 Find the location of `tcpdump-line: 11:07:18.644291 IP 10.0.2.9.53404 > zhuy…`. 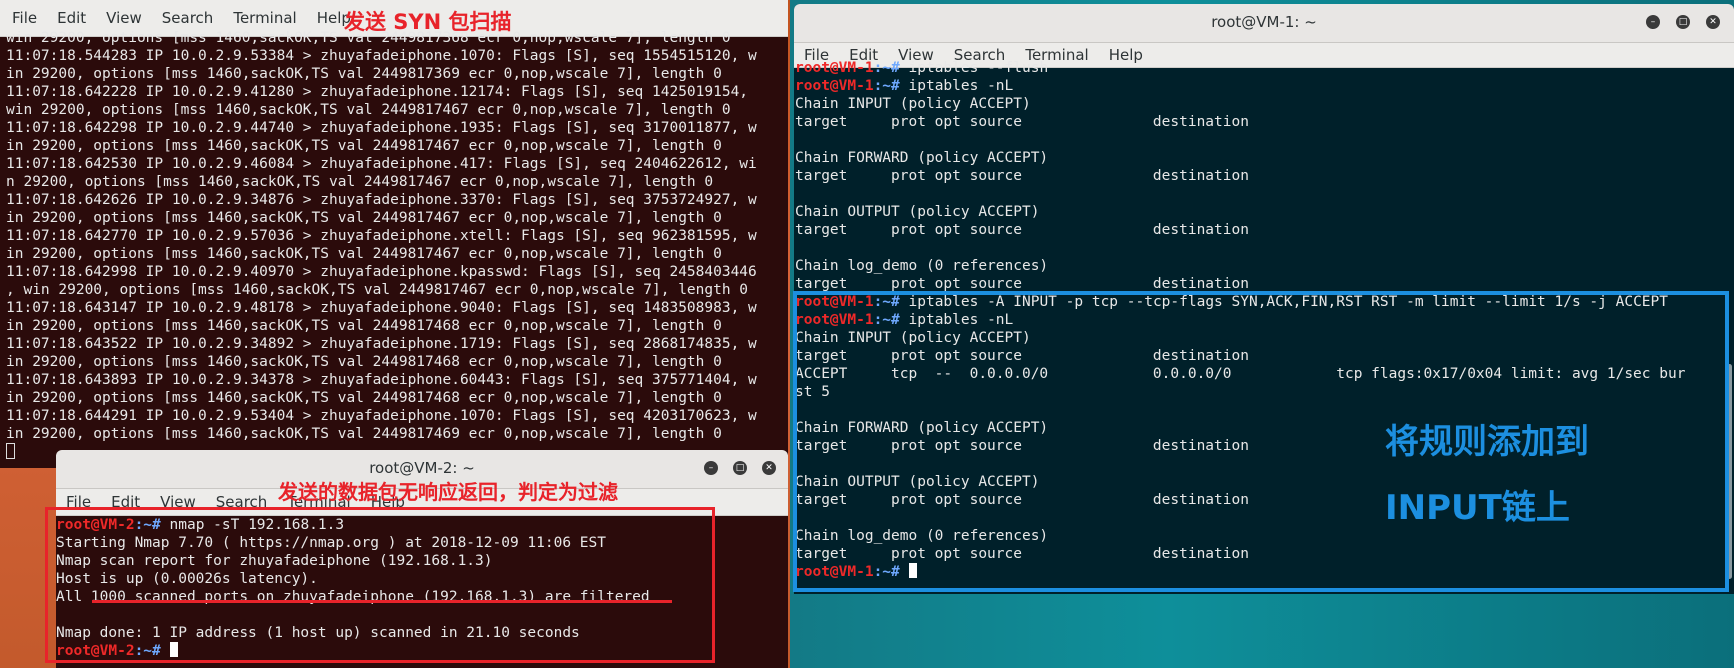

tcpdump-line: 11:07:18.644291 IP 10.0.2.9.53404 > zhuy… is located at coordinates (381, 416).